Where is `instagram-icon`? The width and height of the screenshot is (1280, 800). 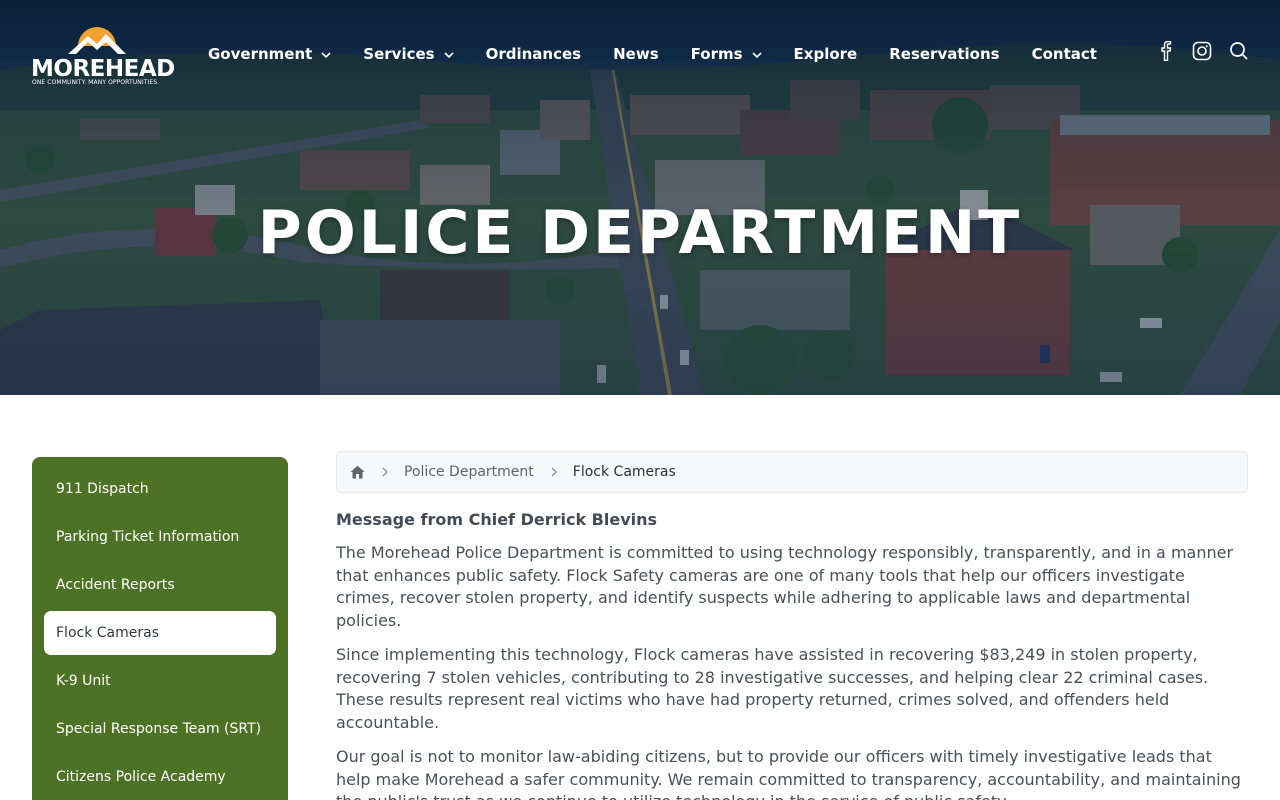
instagram-icon is located at coordinates (1202, 51).